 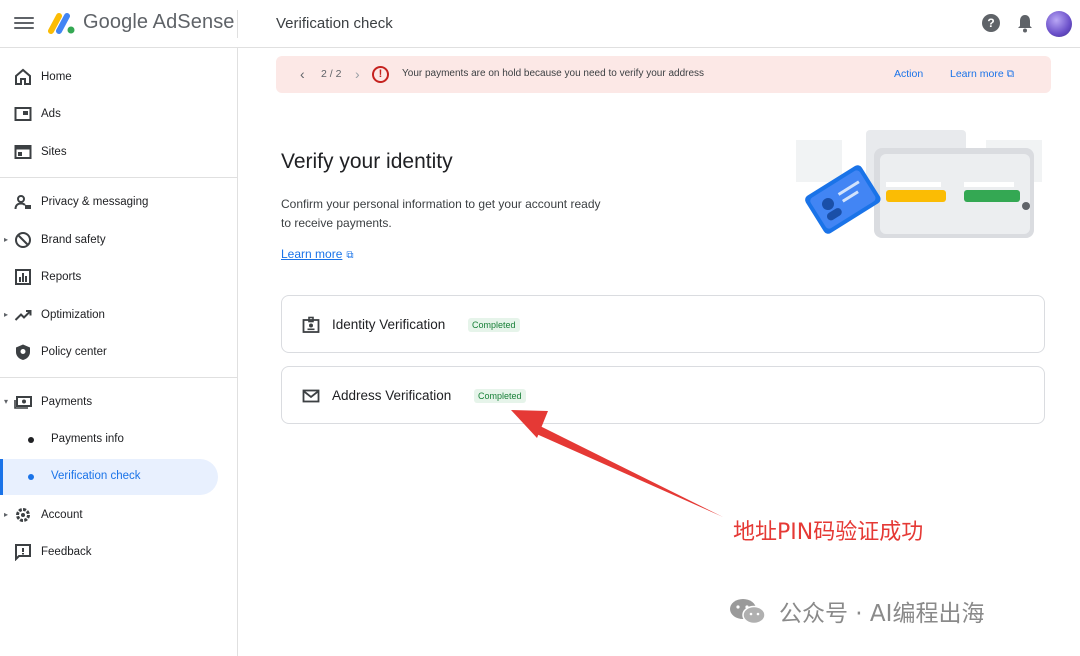 I want to click on chevron-left-icon: ‹, so click(x=302, y=74).